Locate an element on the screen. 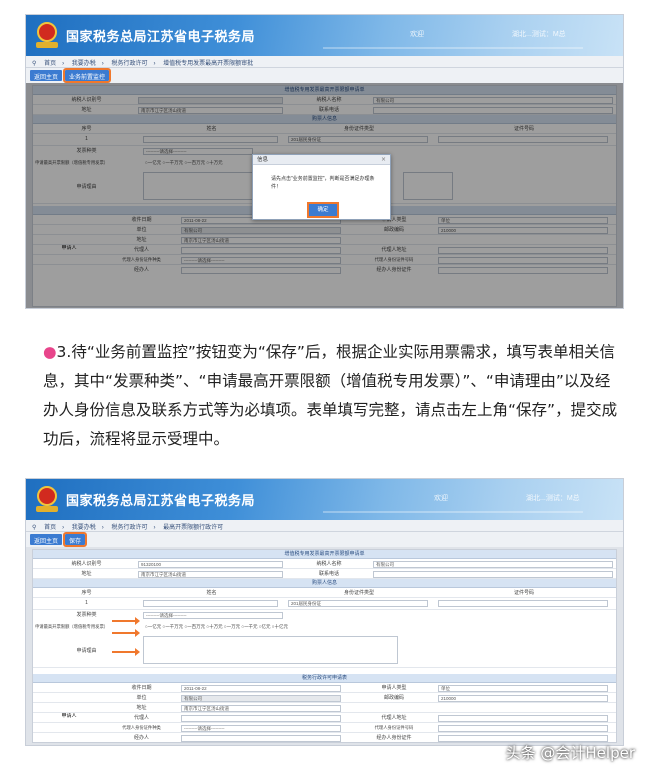 This screenshot has height=772, width=649. unit-label: 单位 is located at coordinates (141, 698).